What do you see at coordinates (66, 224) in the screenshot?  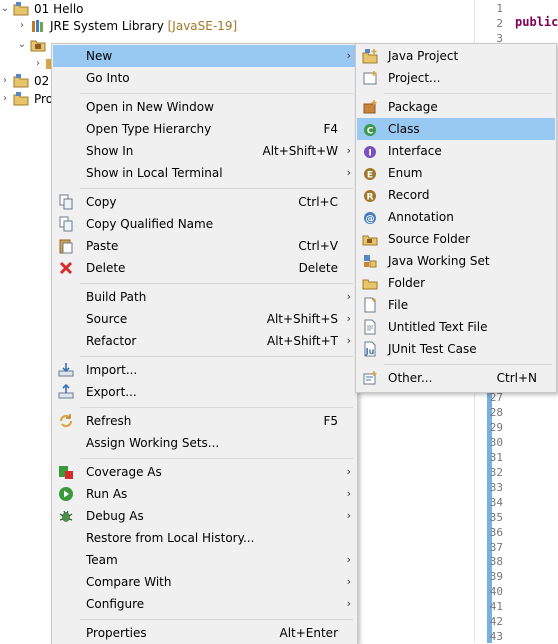 I see `copy-qualified-name-icon` at bounding box center [66, 224].